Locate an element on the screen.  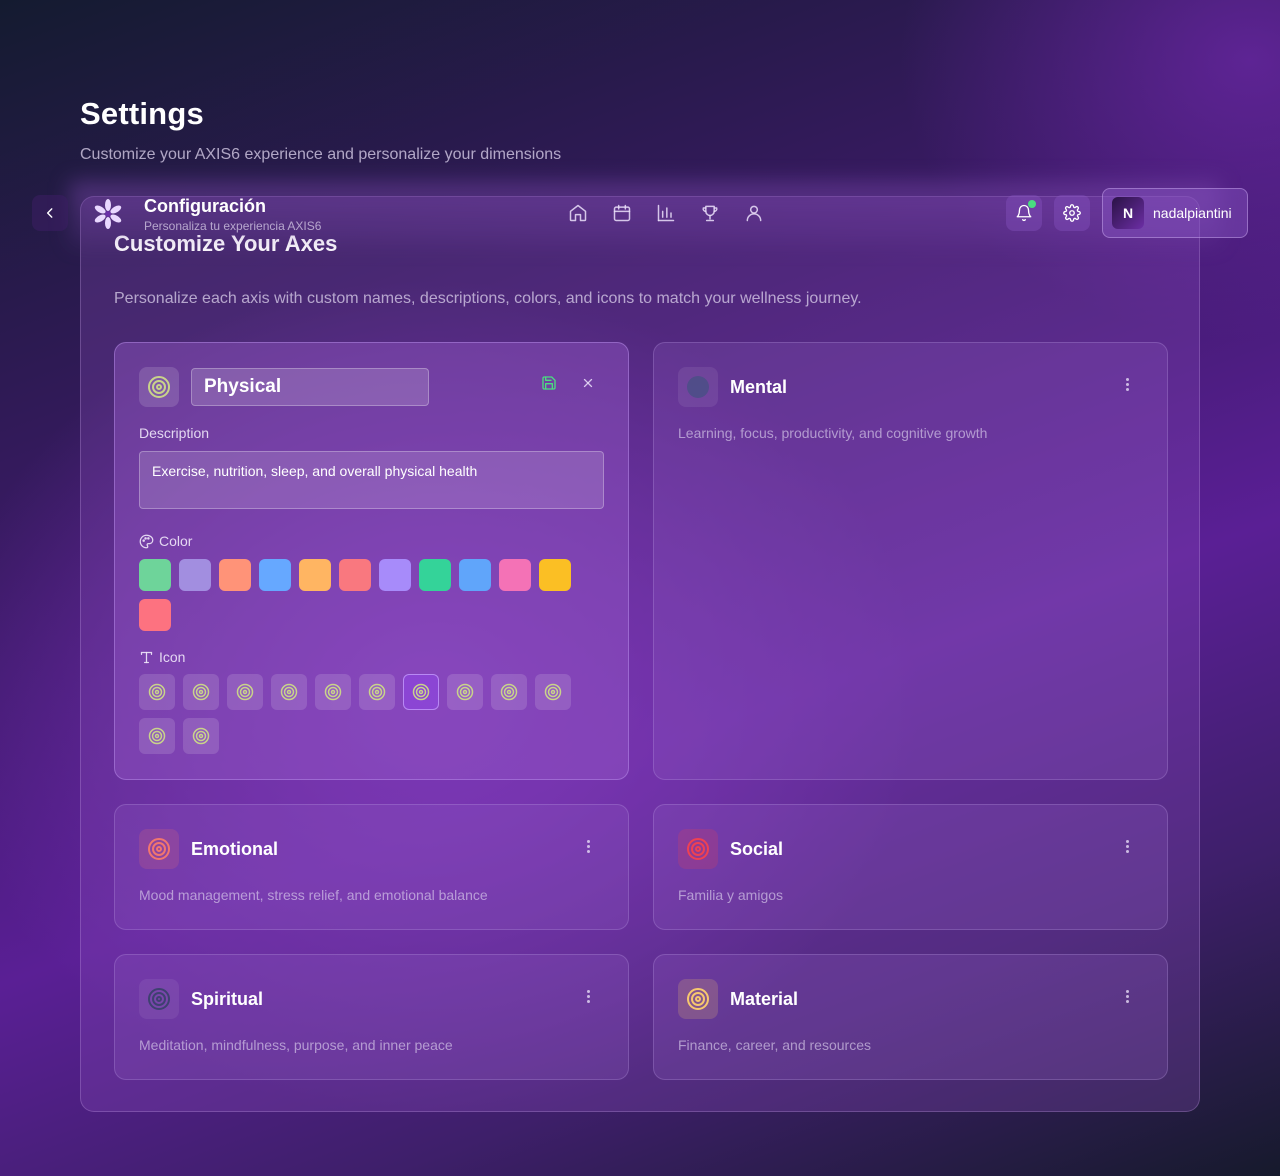
chevron-left-icon is located at coordinates (49, 213).